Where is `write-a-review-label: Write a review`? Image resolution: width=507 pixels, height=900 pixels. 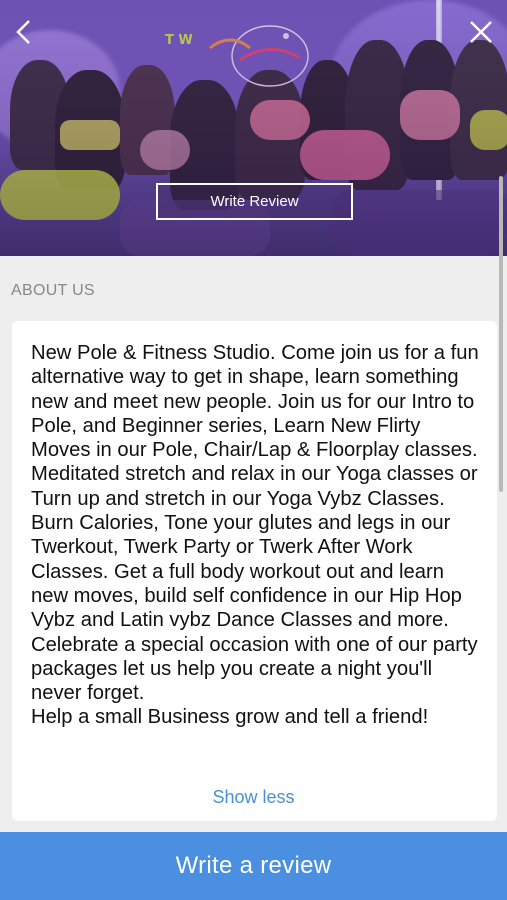
write-a-review-label: Write a review is located at coordinates (253, 865).